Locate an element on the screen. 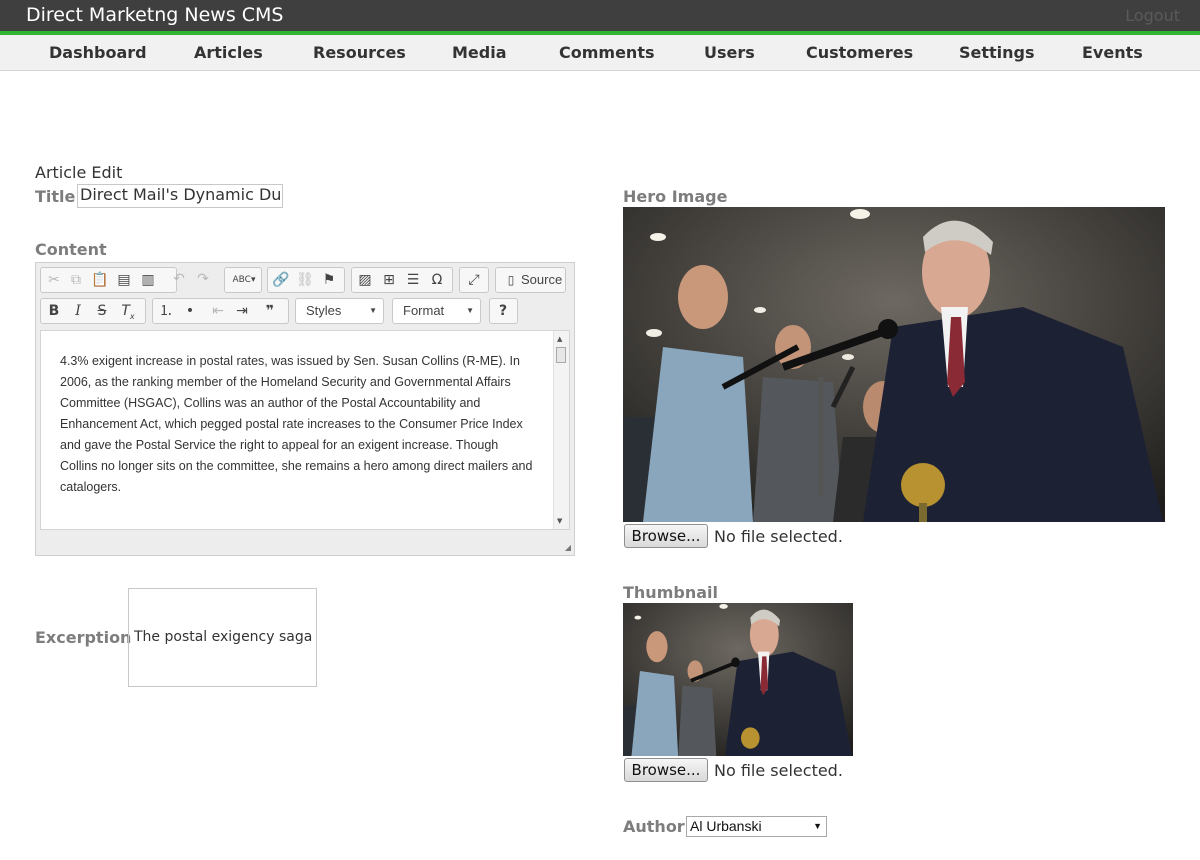  scroll-up-icon: ▲ is located at coordinates (559, 339).